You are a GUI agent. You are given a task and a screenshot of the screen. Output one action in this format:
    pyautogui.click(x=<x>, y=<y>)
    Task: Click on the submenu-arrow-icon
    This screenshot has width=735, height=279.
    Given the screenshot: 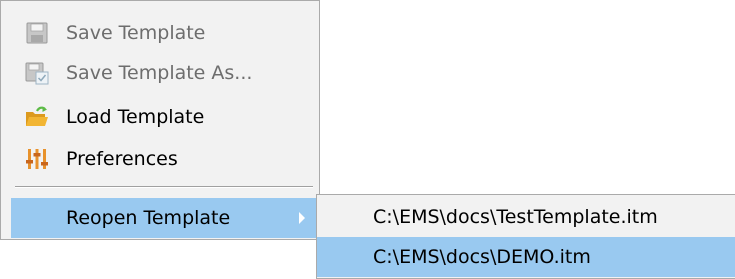 What is the action you would take?
    pyautogui.click(x=302, y=218)
    